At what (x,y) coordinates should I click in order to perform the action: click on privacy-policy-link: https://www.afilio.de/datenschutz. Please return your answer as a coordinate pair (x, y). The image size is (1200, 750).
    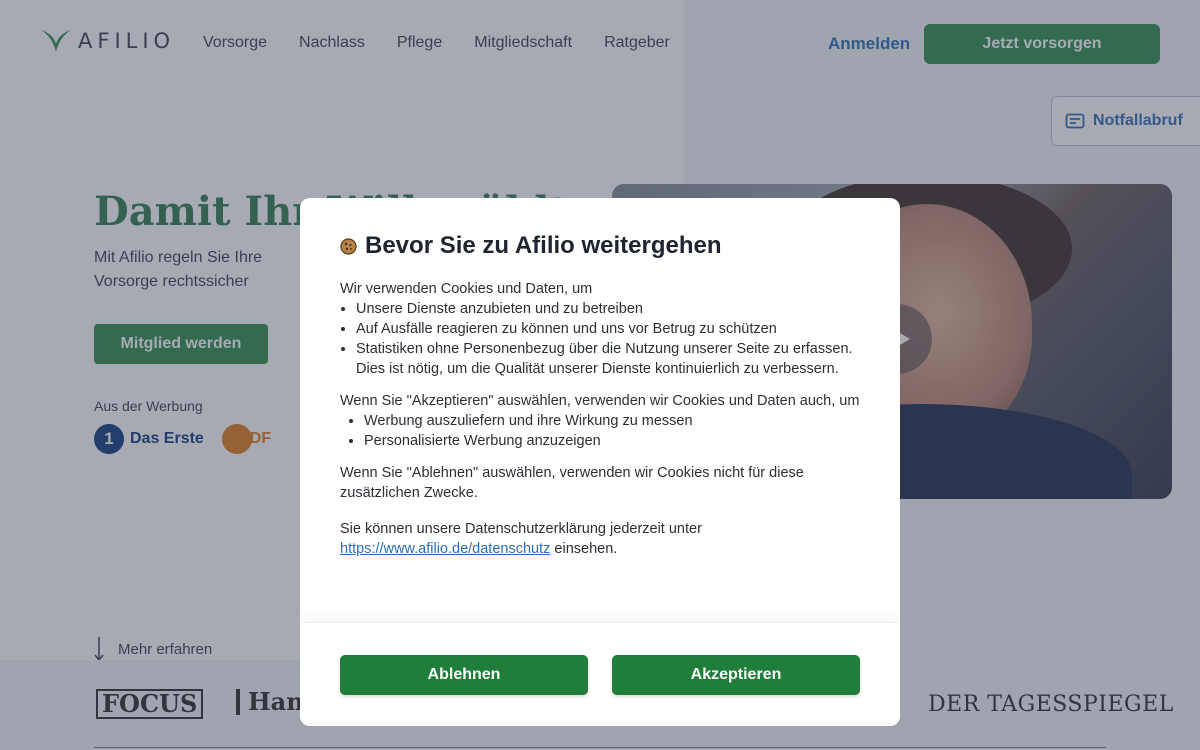
    Looking at the image, I should click on (445, 549).